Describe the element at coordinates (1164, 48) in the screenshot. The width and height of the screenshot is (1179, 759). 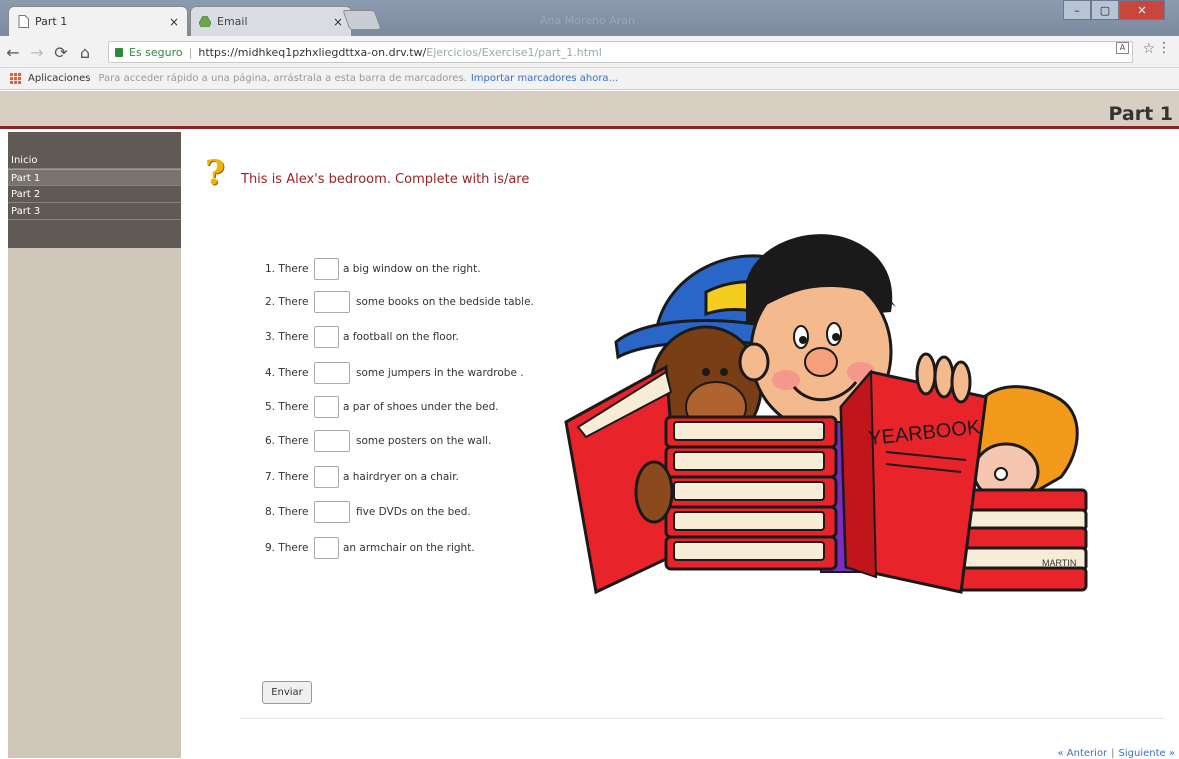
I see `menu-icon: ⋮` at that location.